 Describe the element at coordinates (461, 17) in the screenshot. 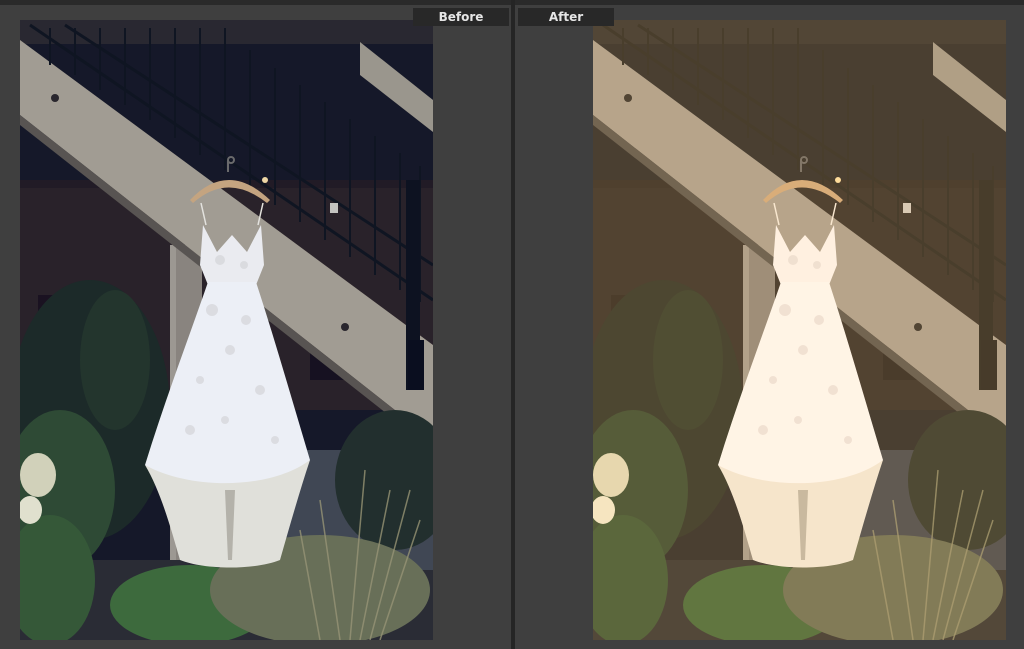

I see `before-label: Before` at that location.